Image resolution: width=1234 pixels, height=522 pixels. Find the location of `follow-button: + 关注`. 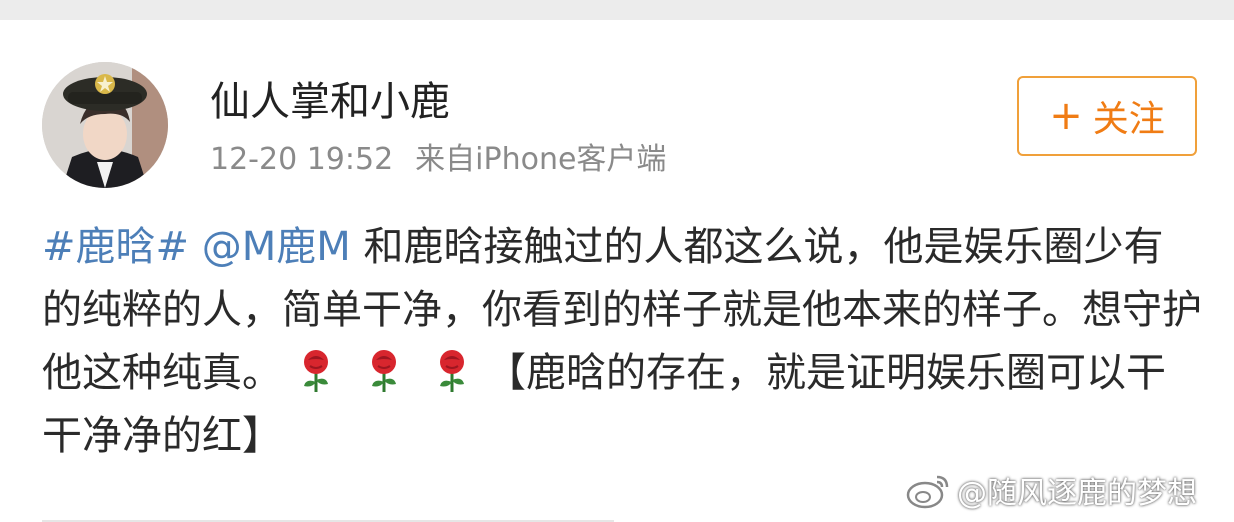

follow-button: + 关注 is located at coordinates (1107, 116).